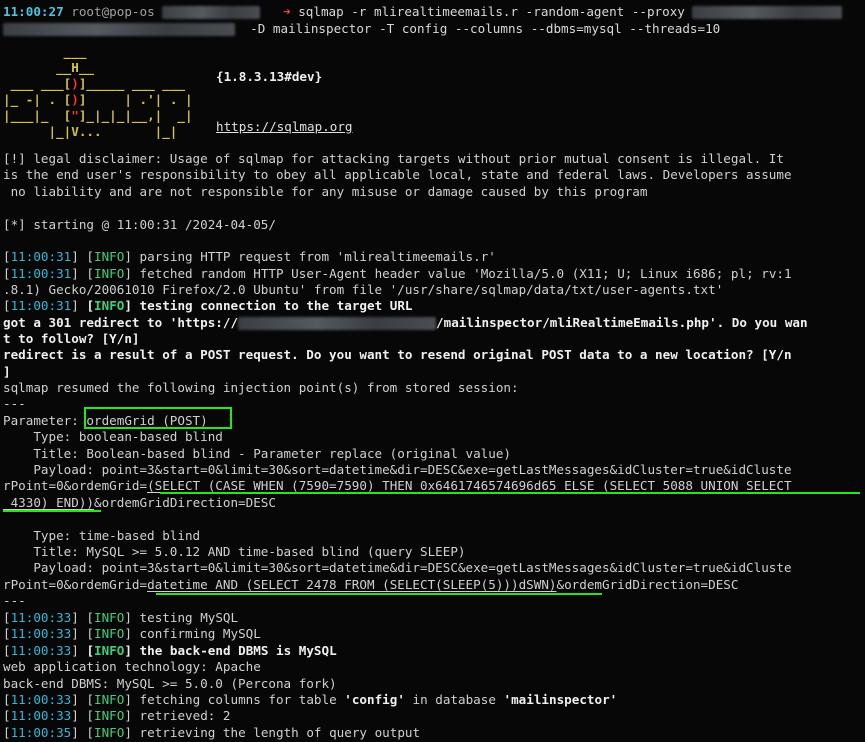 The height and width of the screenshot is (742, 865). Describe the element at coordinates (238, 650) in the screenshot. I see `log-message: the back-end DBMS is MySQL` at that location.